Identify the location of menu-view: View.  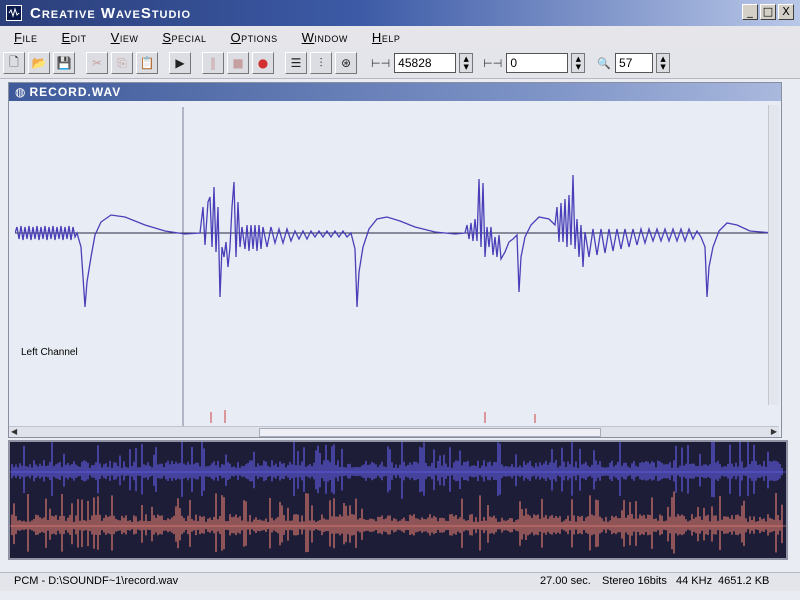
(125, 37).